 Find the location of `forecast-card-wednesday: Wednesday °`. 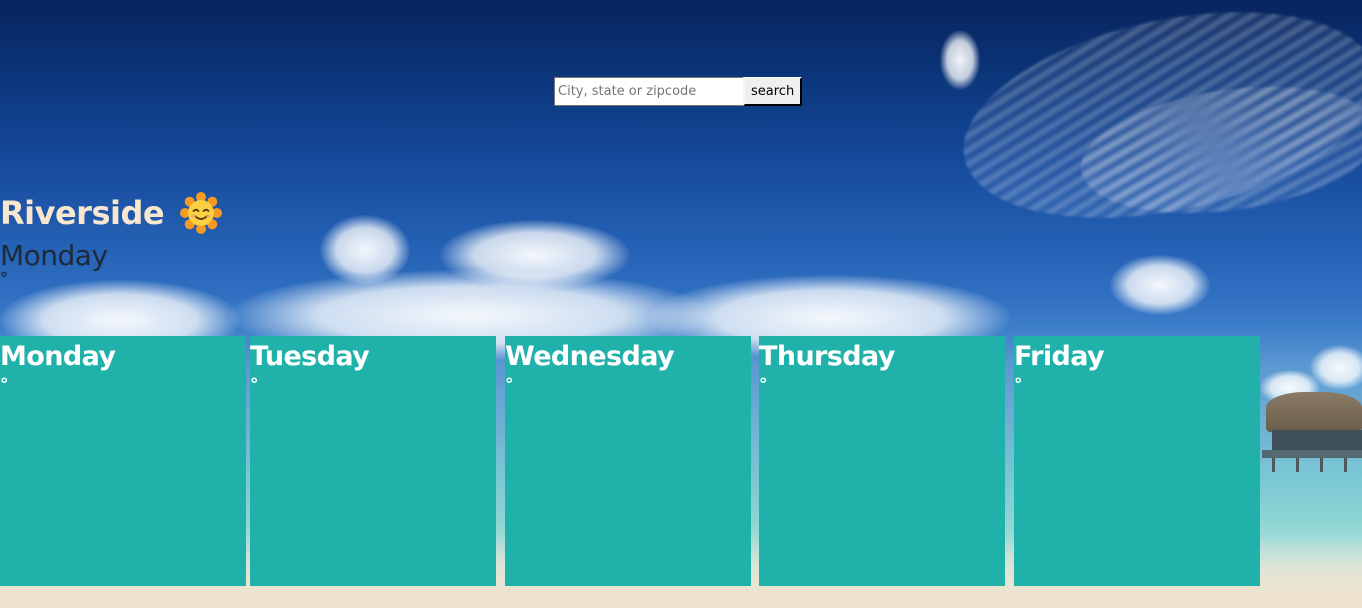

forecast-card-wednesday: Wednesday ° is located at coordinates (628, 461).